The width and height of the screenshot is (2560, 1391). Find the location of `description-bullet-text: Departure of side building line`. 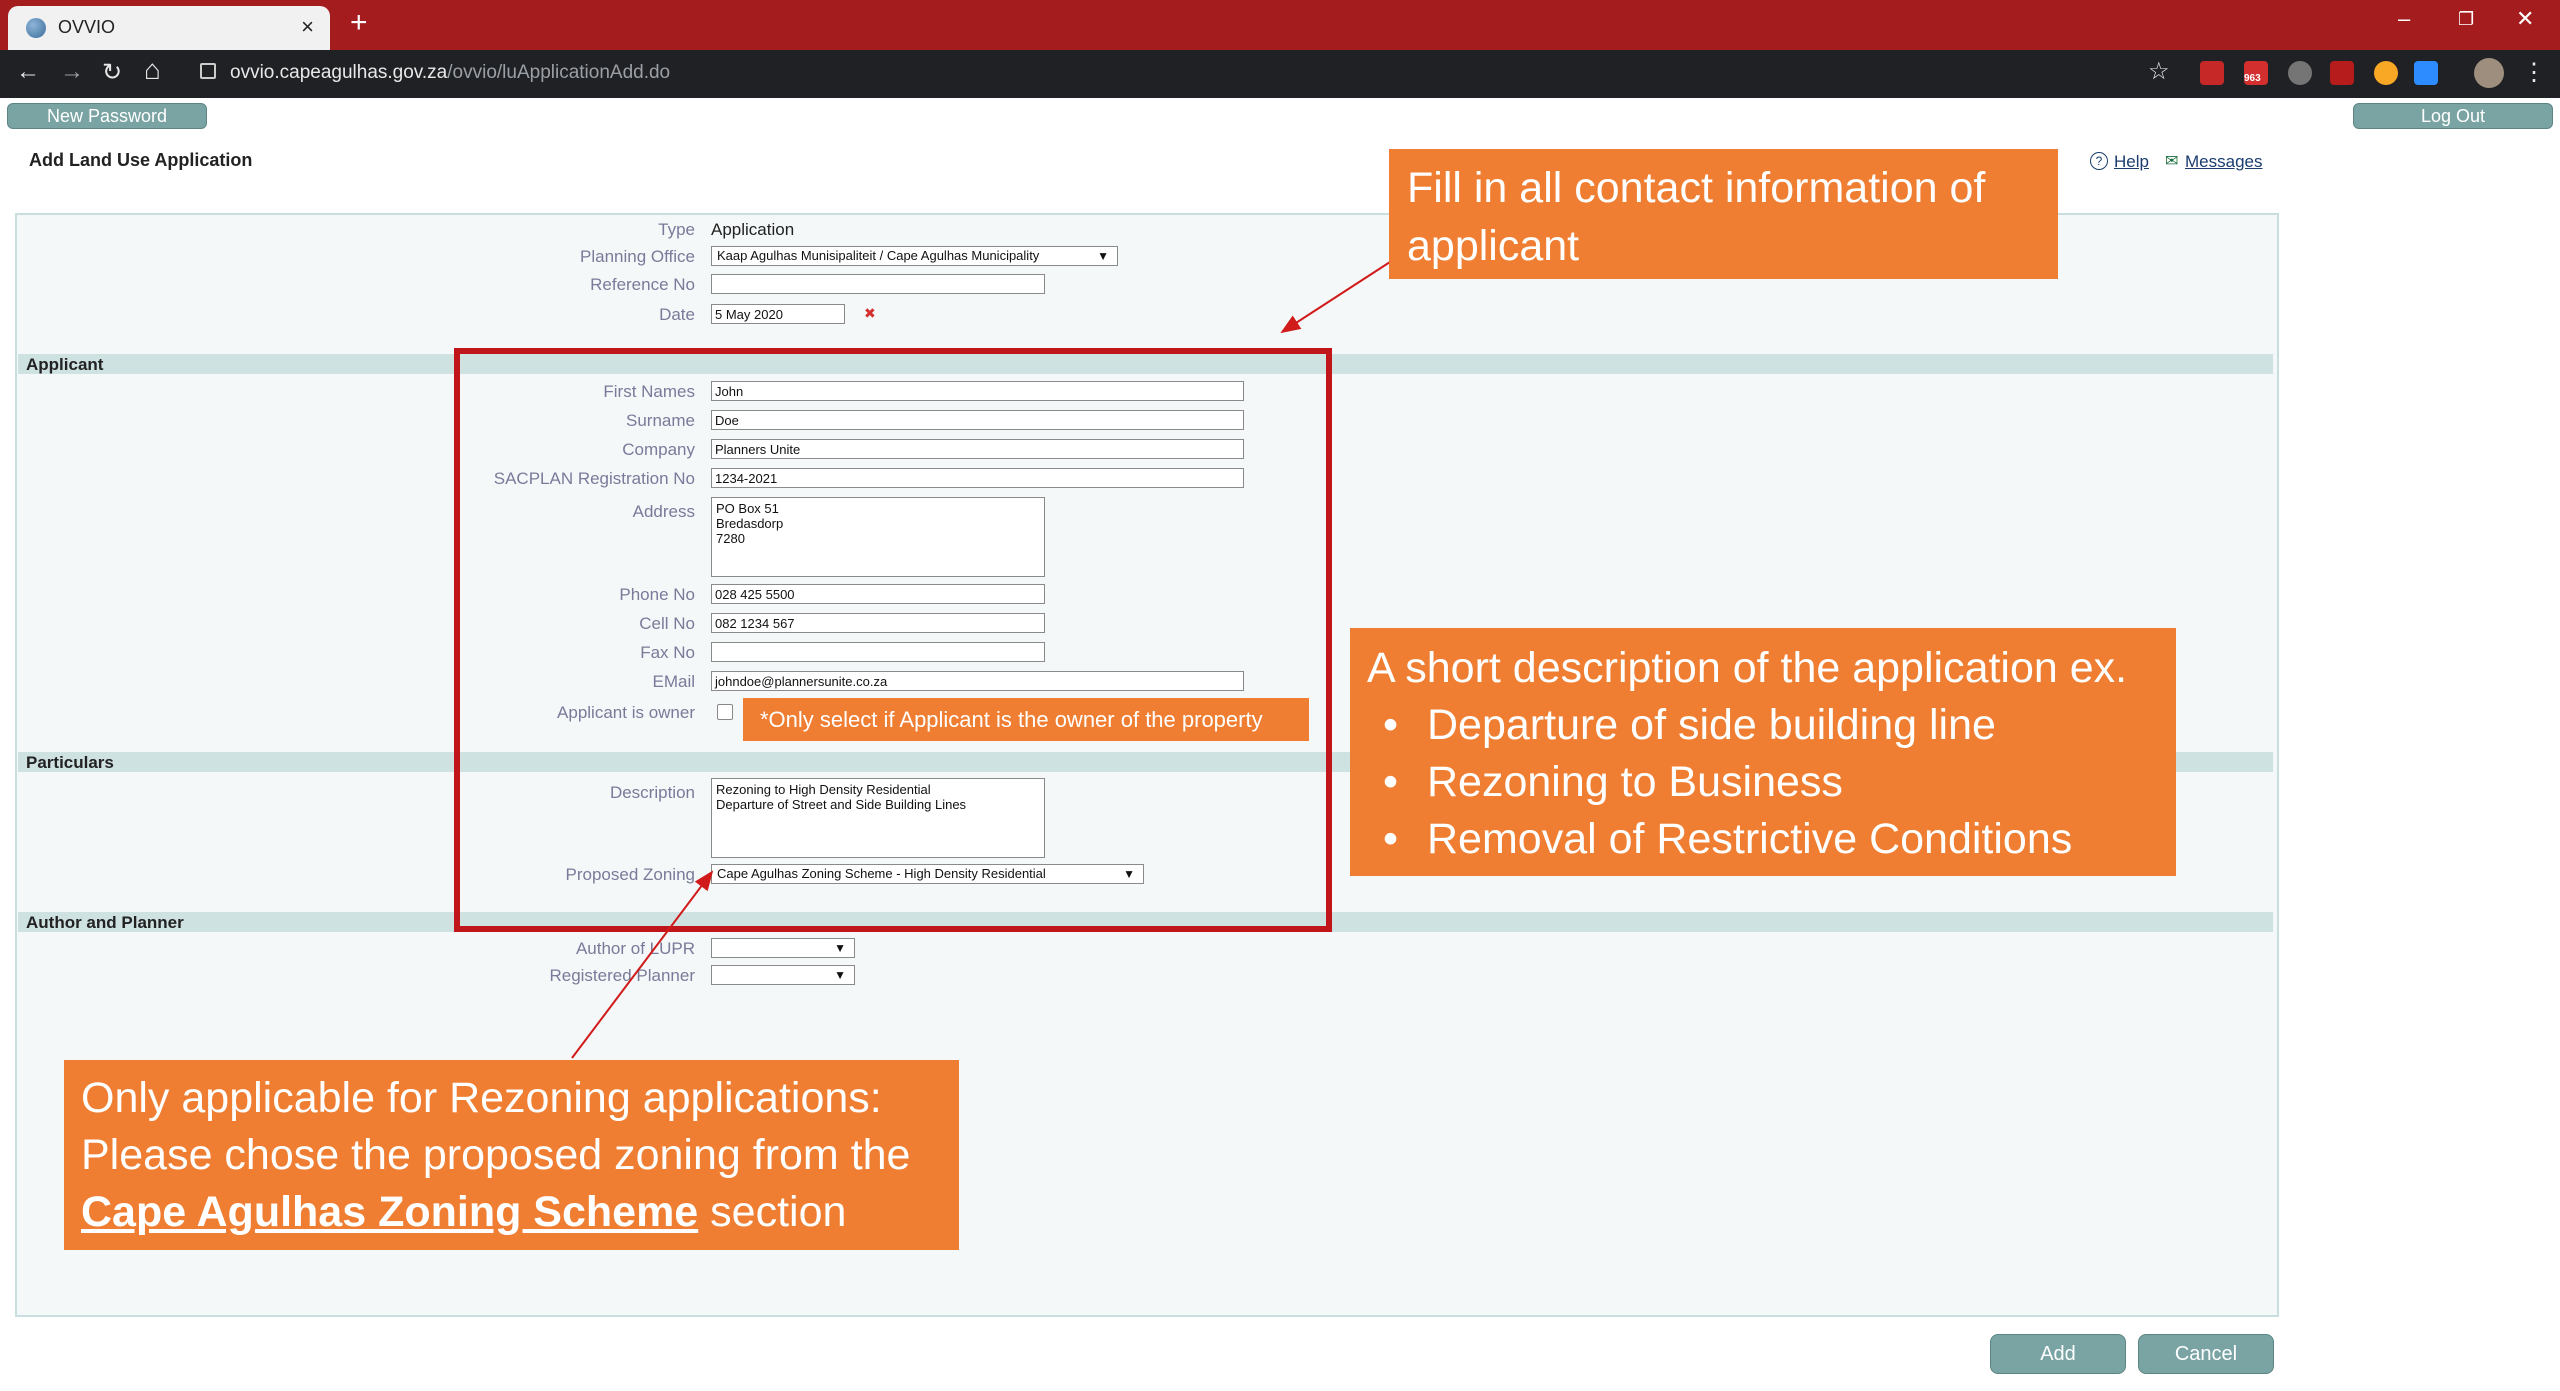

description-bullet-text: Departure of side building line is located at coordinates (1711, 725).